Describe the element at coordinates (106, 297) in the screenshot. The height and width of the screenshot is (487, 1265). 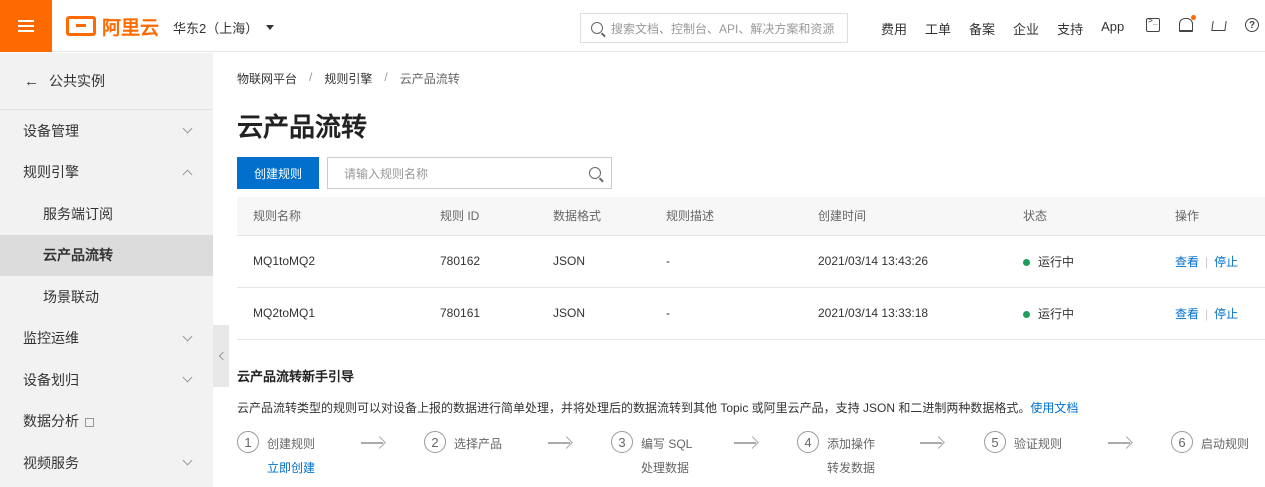
I see `sidebar-item-scene-linkage: 场景联动` at that location.